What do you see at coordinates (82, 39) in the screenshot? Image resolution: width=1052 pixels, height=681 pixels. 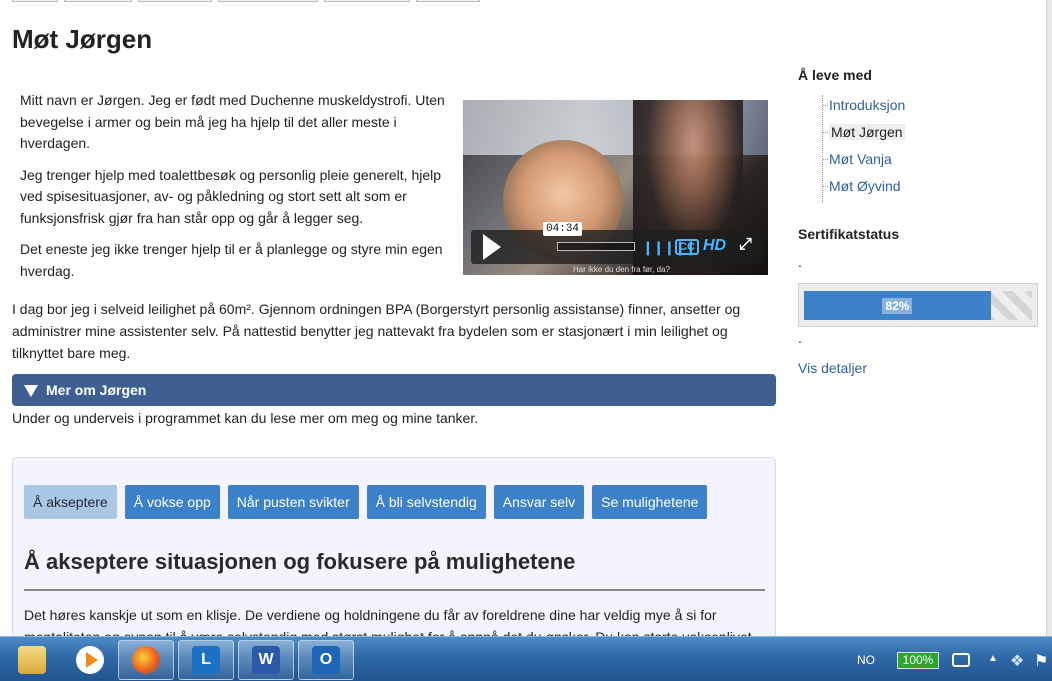 I see `page-title: Møt Jørgen` at bounding box center [82, 39].